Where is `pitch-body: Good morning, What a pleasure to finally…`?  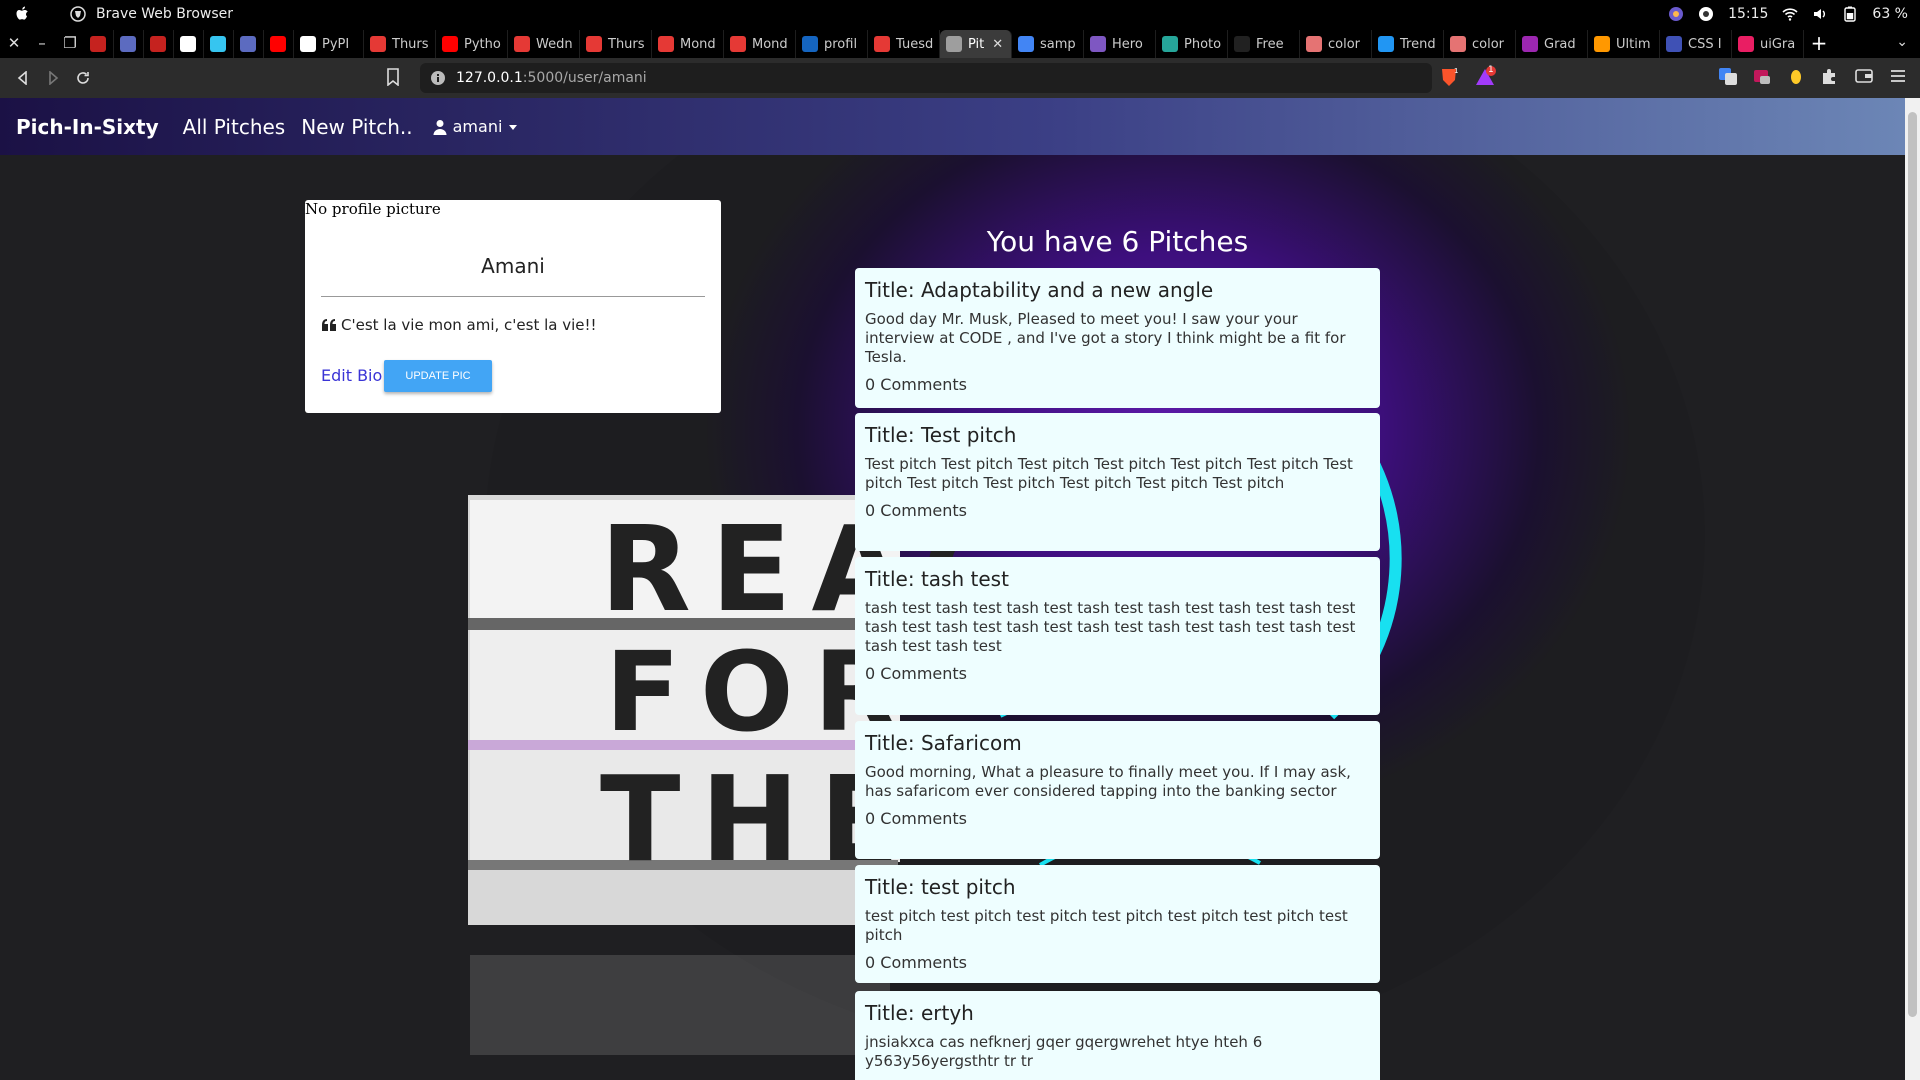 pitch-body: Good morning, What a pleasure to finally… is located at coordinates (1108, 781).